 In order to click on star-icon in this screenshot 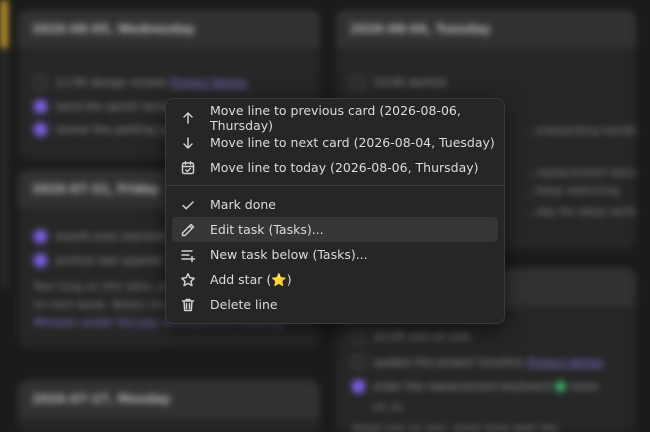, I will do `click(188, 280)`.